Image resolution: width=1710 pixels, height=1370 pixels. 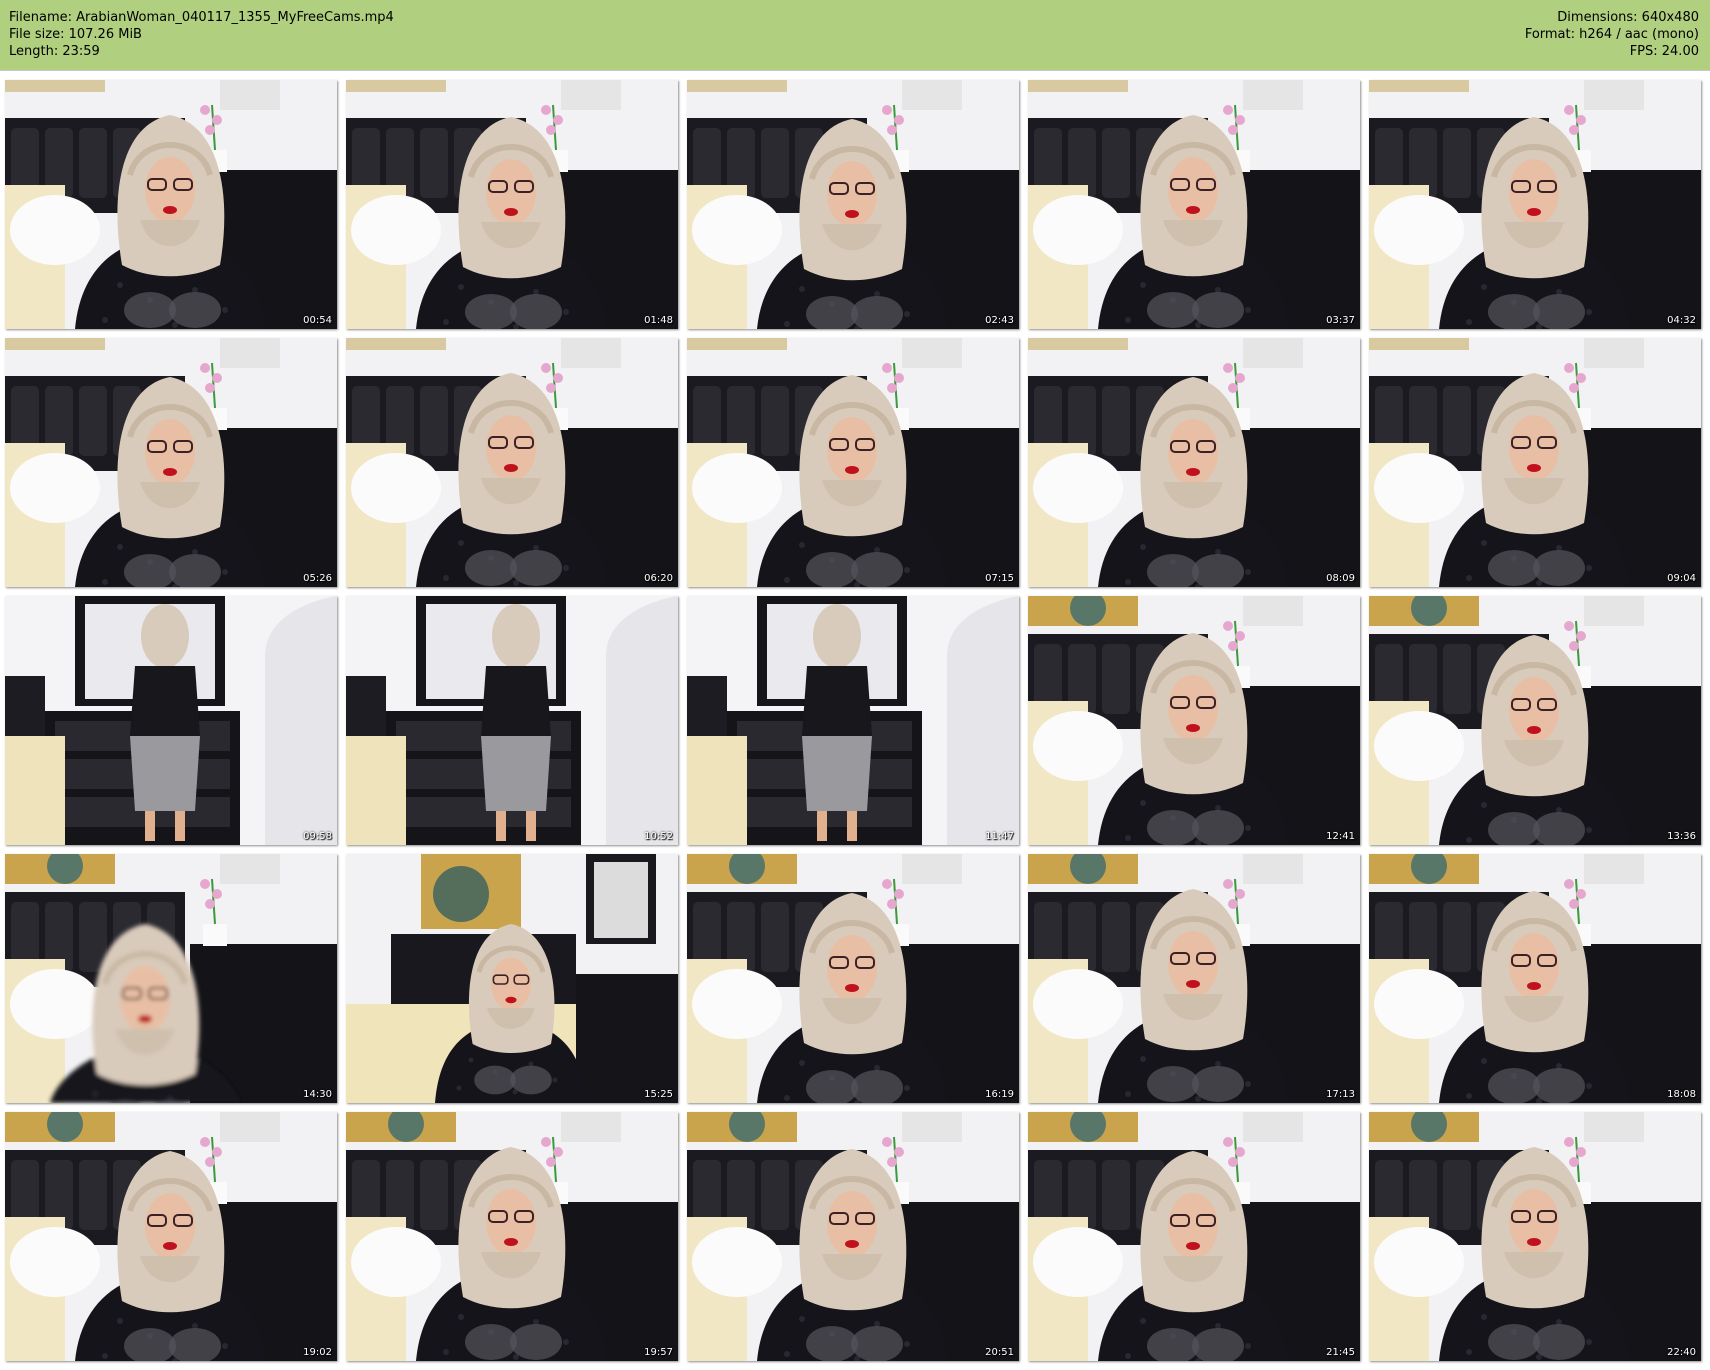 I want to click on video-thumbnail: 14:30, so click(x=171, y=978).